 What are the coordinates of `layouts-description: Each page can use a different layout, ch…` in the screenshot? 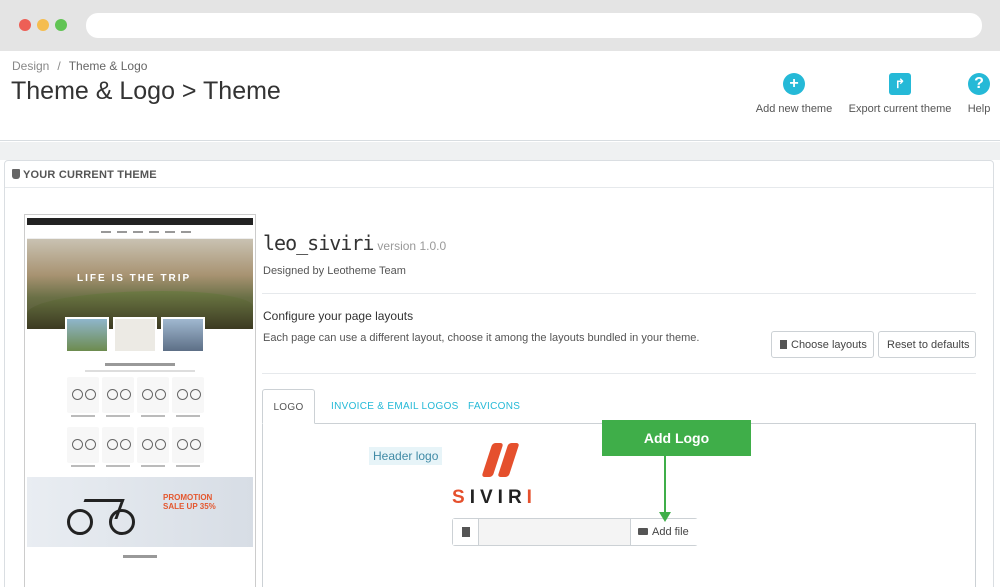 It's located at (481, 338).